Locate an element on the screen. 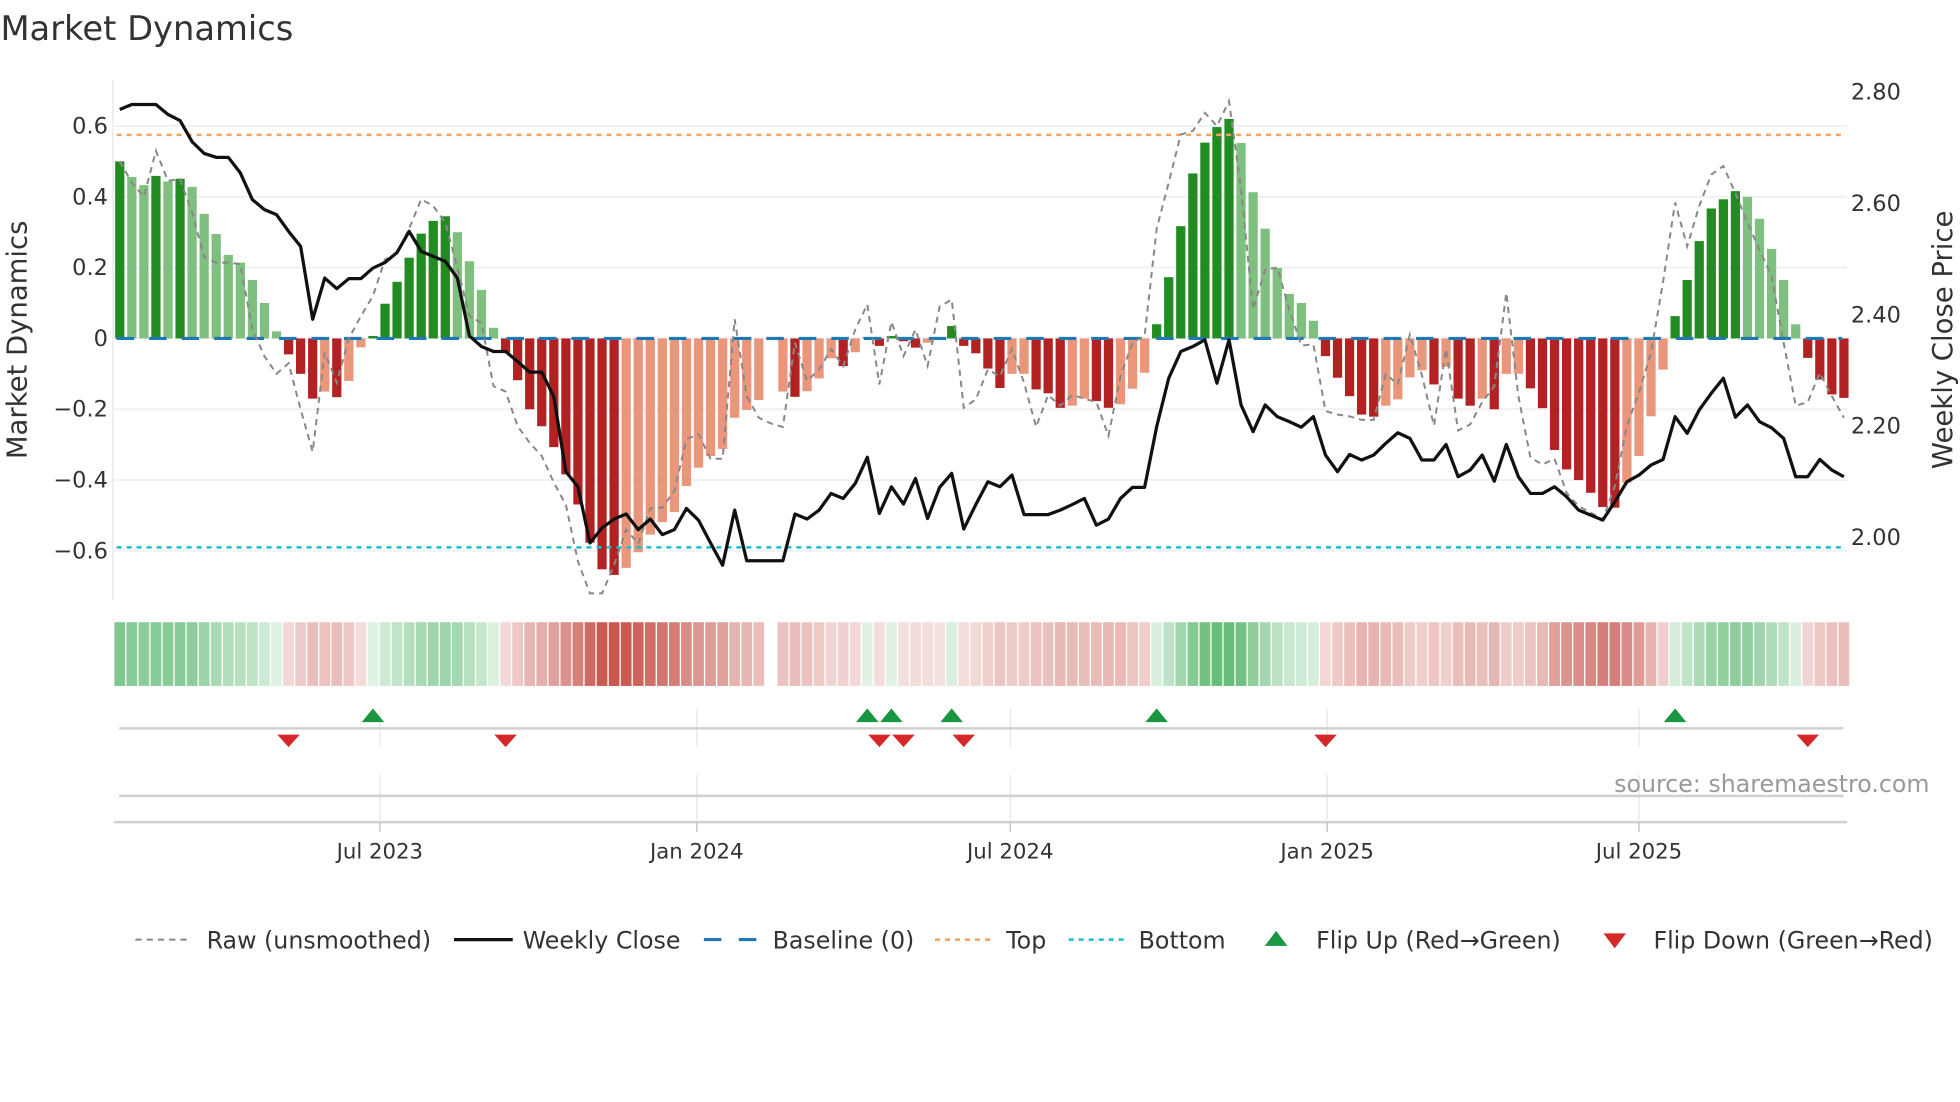 This screenshot has height=1102, width=1960. chart-title: Market Dynamics is located at coordinates (146, 28).